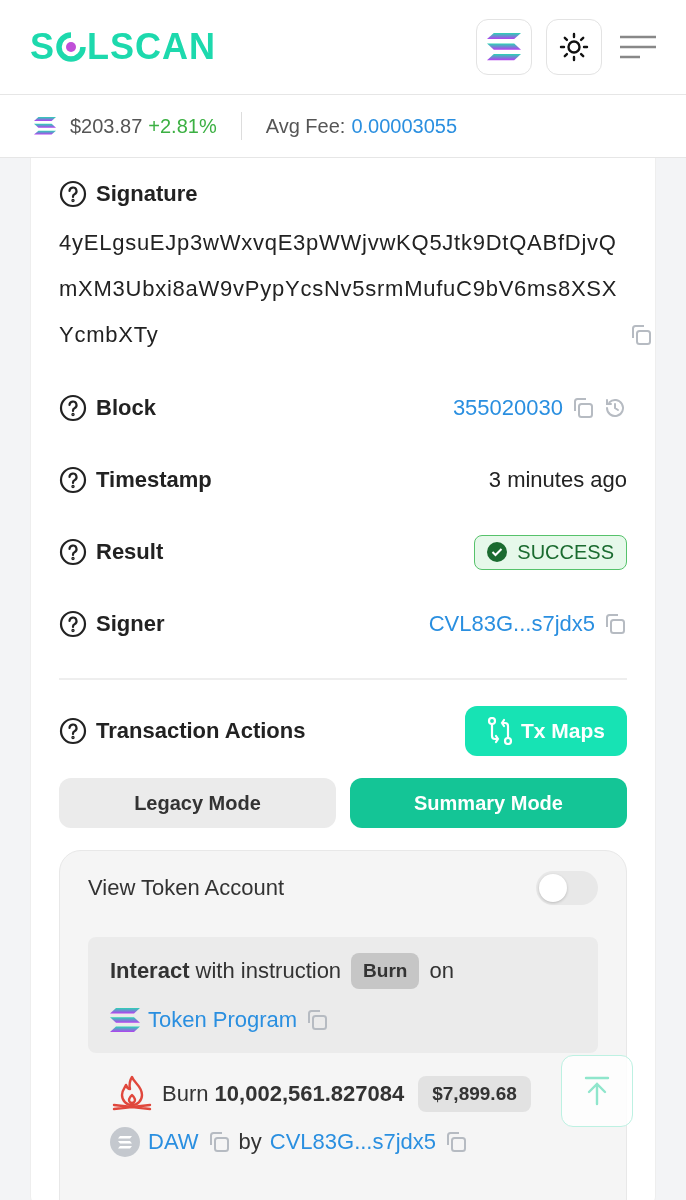 The image size is (686, 1200). I want to click on route-icon, so click(499, 731).